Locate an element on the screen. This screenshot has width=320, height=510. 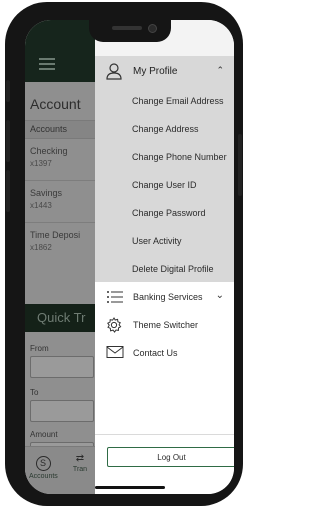
notch is located at coordinates (130, 30).